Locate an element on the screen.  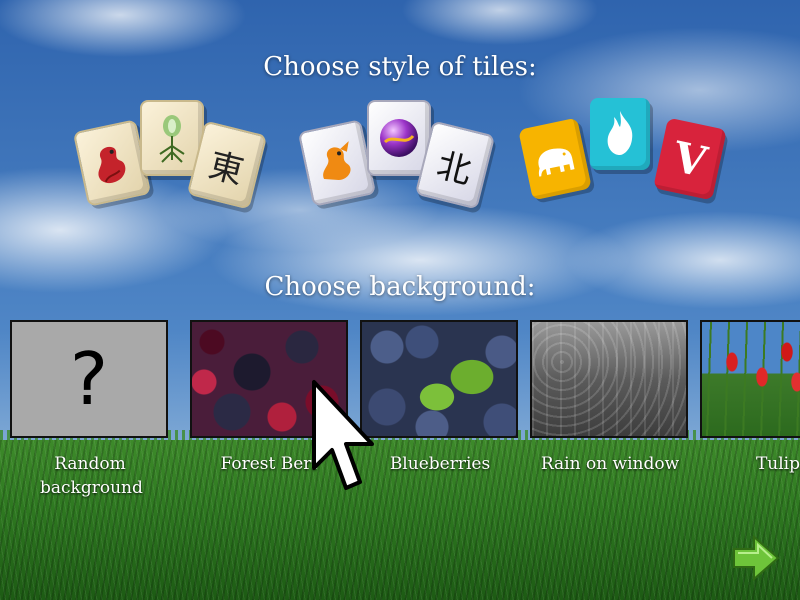
right-arrow-icon is located at coordinates (756, 558).